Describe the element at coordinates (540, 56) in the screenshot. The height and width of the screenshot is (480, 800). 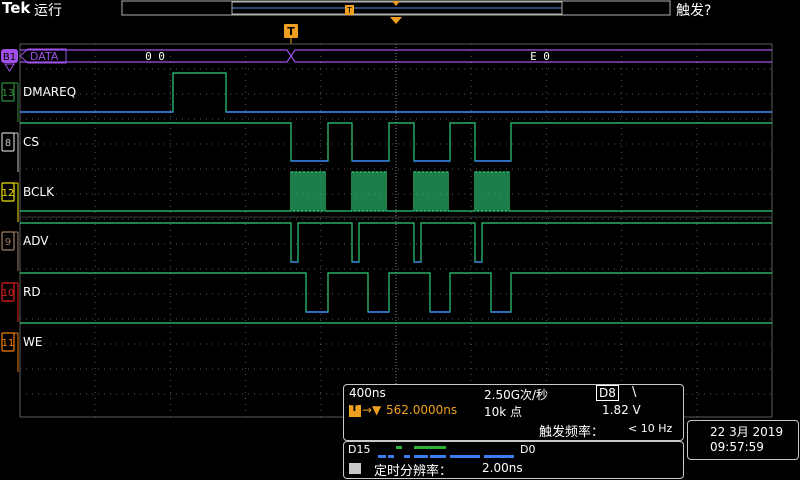
I see `bus-value: E 0` at that location.